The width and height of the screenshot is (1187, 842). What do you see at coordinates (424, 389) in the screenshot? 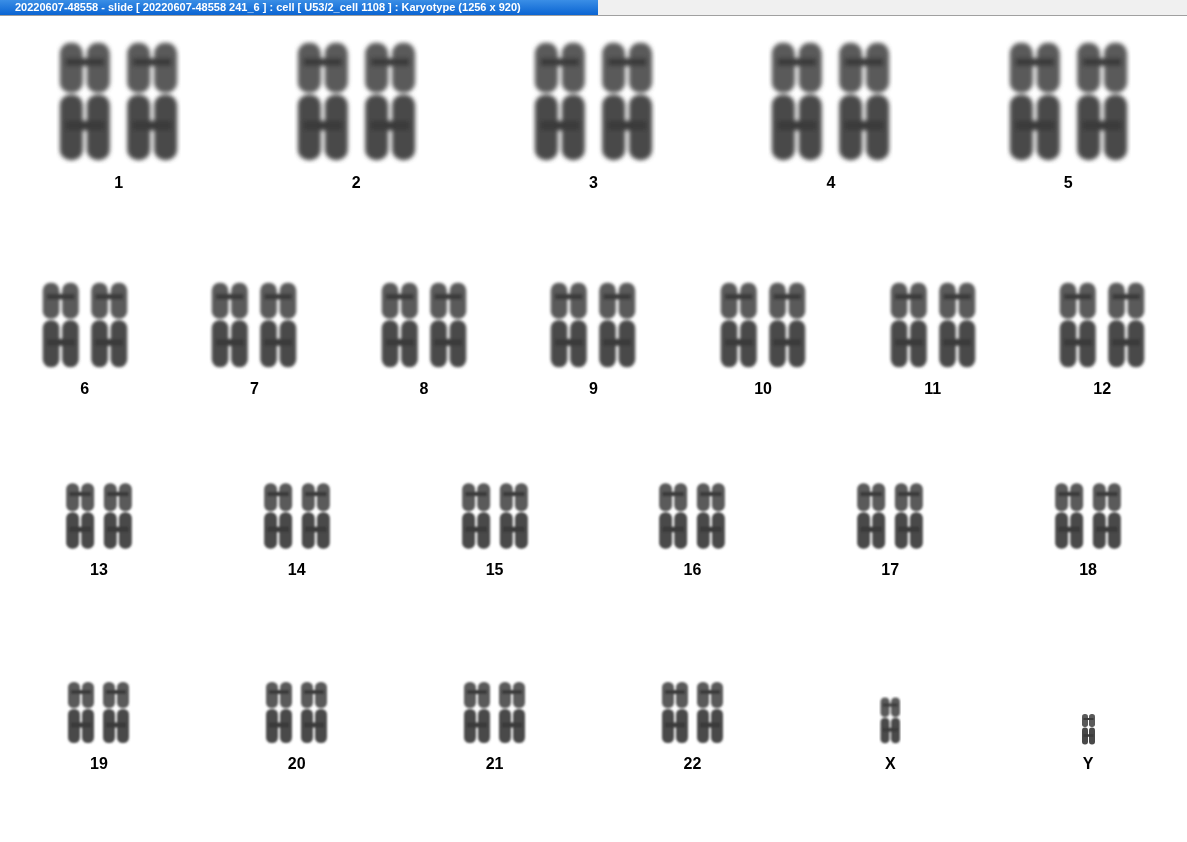
I see `chromosome-label: 8` at bounding box center [424, 389].